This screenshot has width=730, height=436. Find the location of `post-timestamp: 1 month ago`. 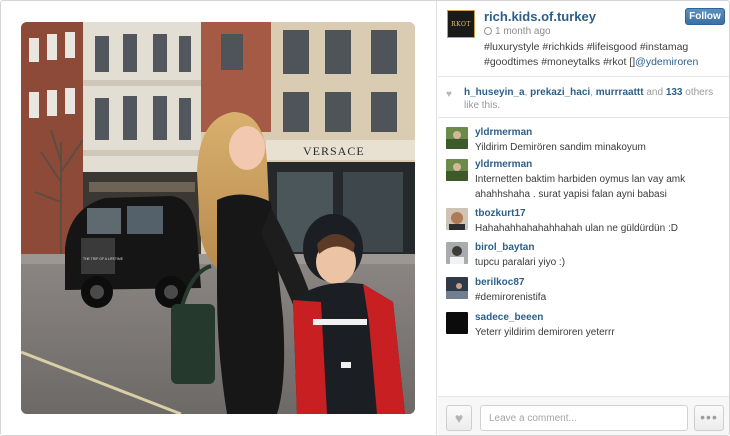

post-timestamp: 1 month ago is located at coordinates (517, 31).